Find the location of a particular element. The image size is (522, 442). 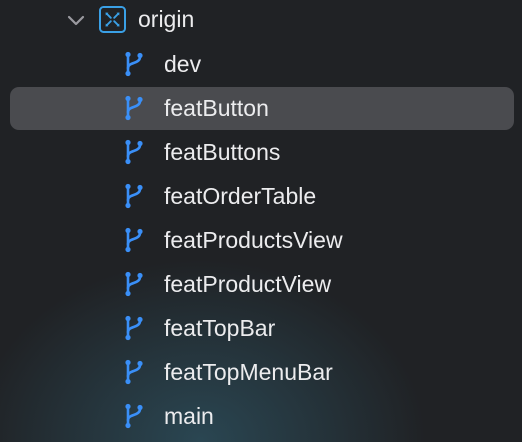

chevron-down-icon is located at coordinates (76, 20).